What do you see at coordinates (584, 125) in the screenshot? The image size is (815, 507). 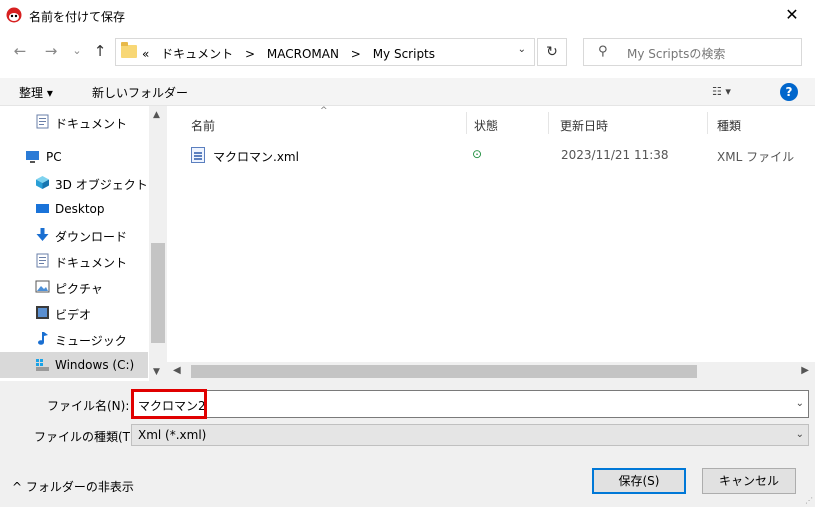 I see `column-header-modified: 更新日時` at bounding box center [584, 125].